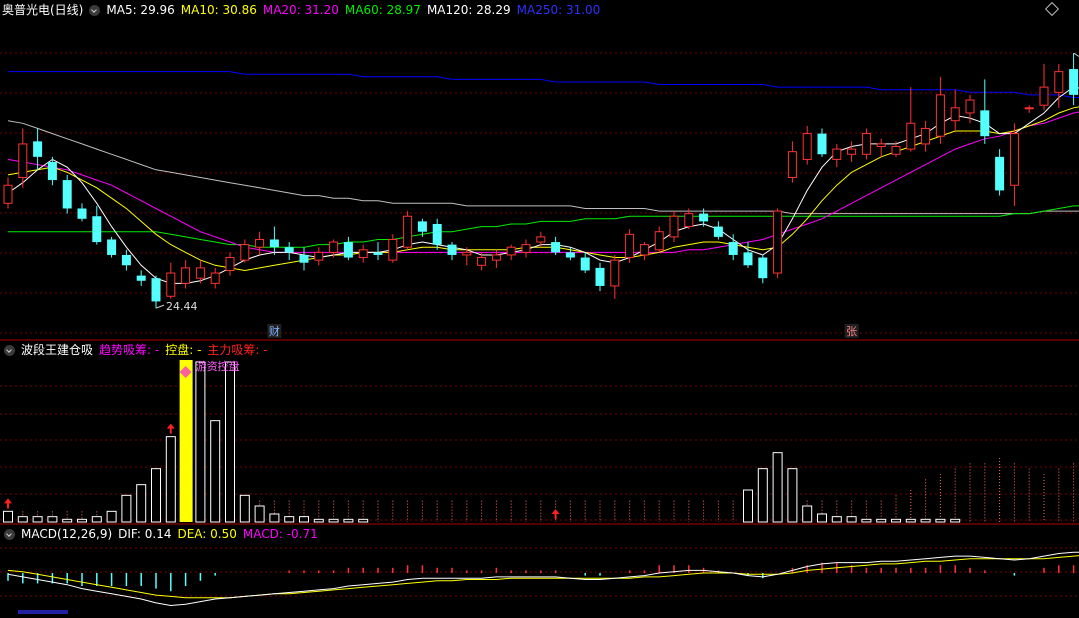 The width and height of the screenshot is (1079, 618). What do you see at coordinates (851, 331) in the screenshot?
I see `event-marker-zhang: 张` at bounding box center [851, 331].